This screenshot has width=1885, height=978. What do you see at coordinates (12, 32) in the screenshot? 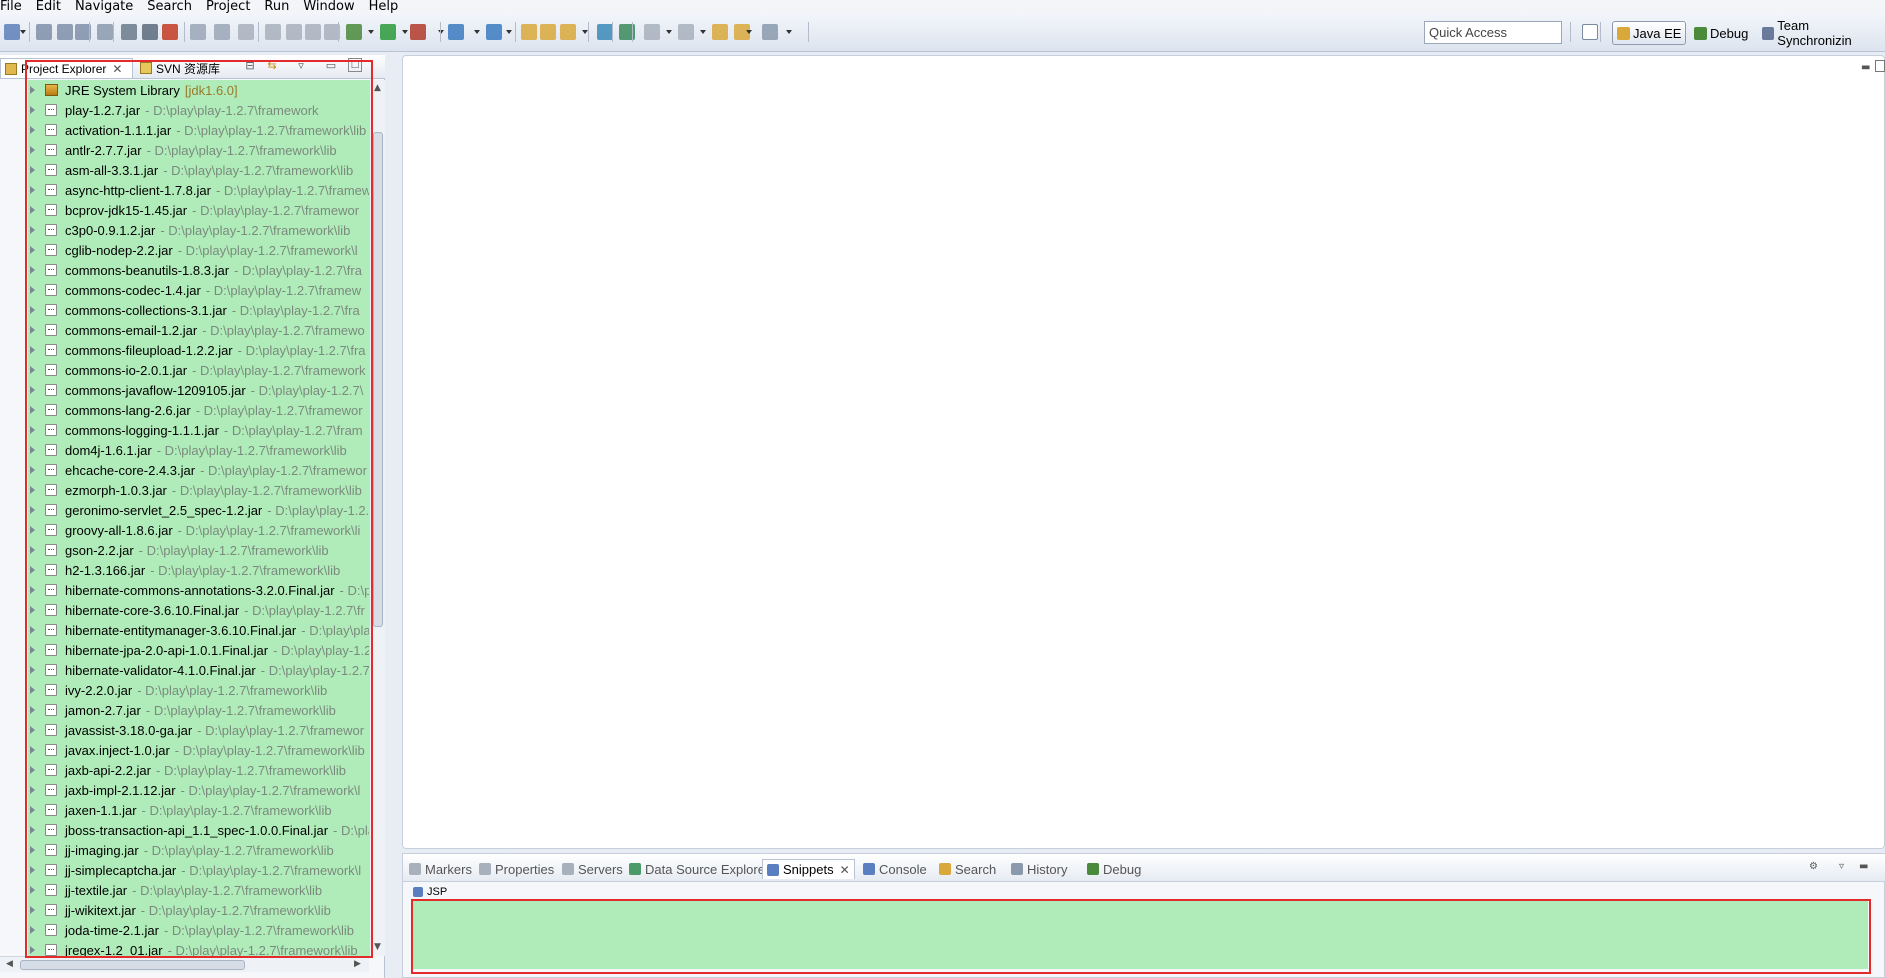
I see `new-icon` at bounding box center [12, 32].